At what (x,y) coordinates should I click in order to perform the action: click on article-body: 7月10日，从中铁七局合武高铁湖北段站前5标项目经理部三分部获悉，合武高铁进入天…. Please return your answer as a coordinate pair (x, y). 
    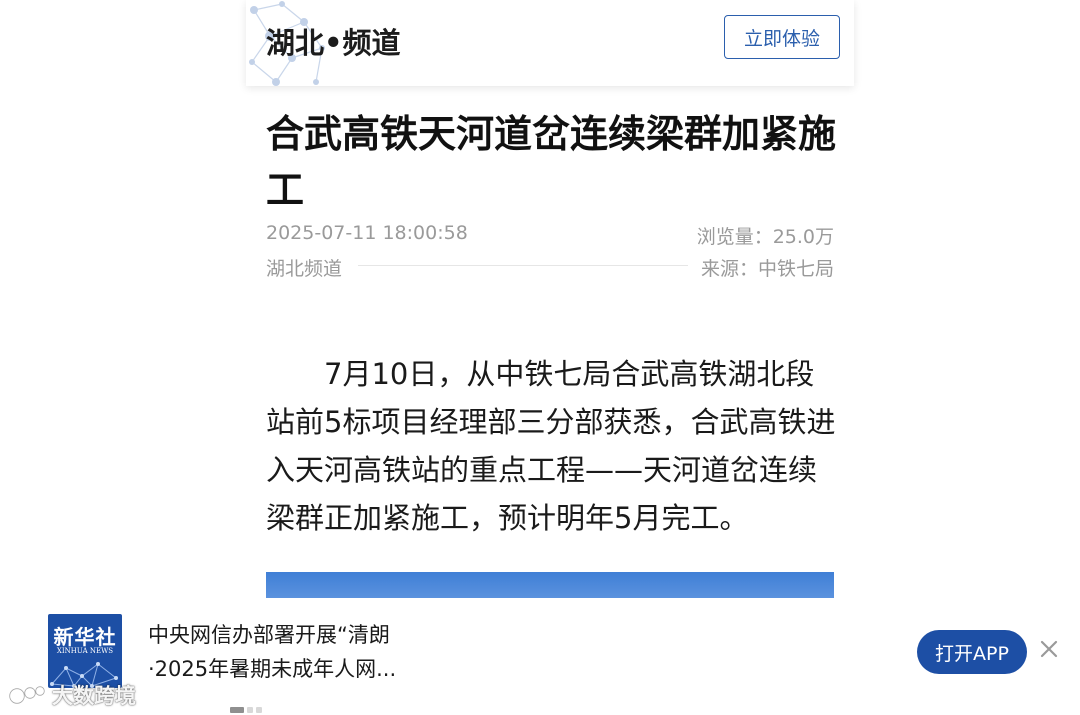
    Looking at the image, I should click on (551, 446).